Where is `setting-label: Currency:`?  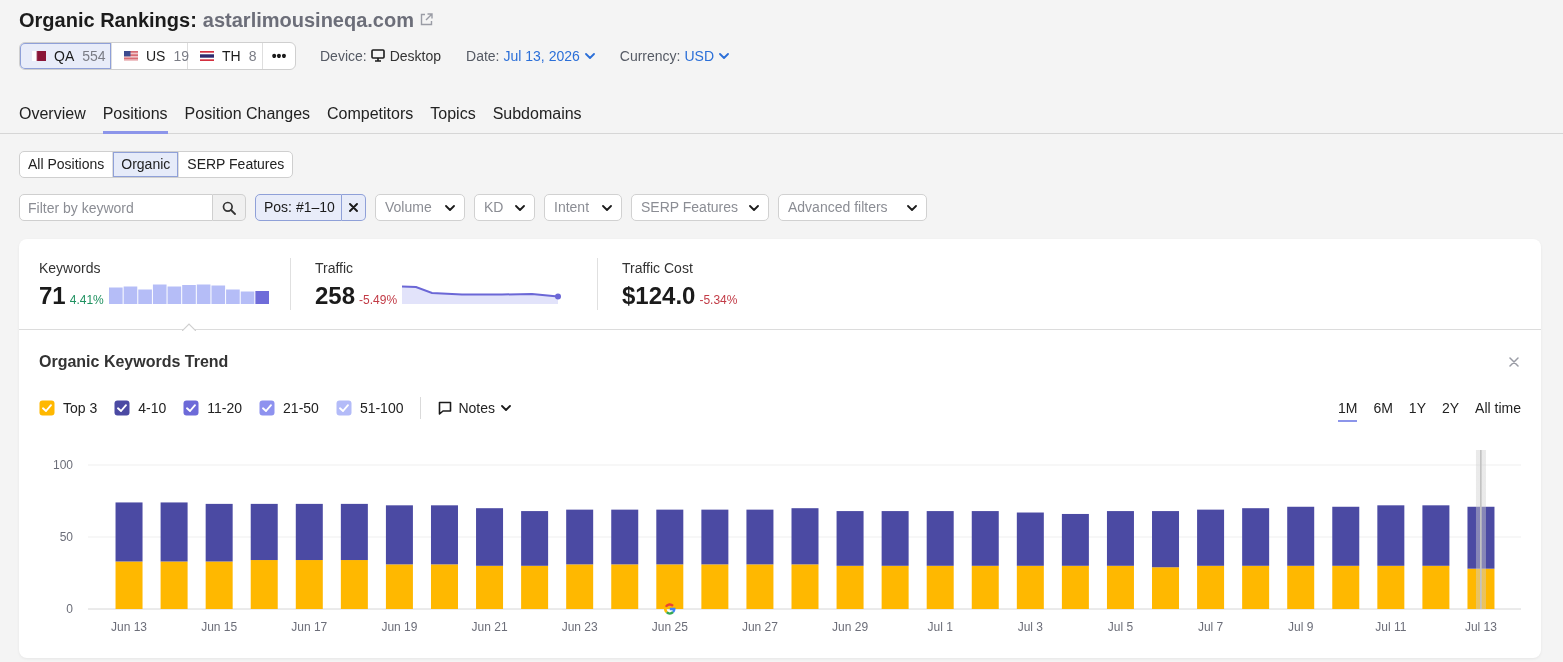
setting-label: Currency: is located at coordinates (650, 56).